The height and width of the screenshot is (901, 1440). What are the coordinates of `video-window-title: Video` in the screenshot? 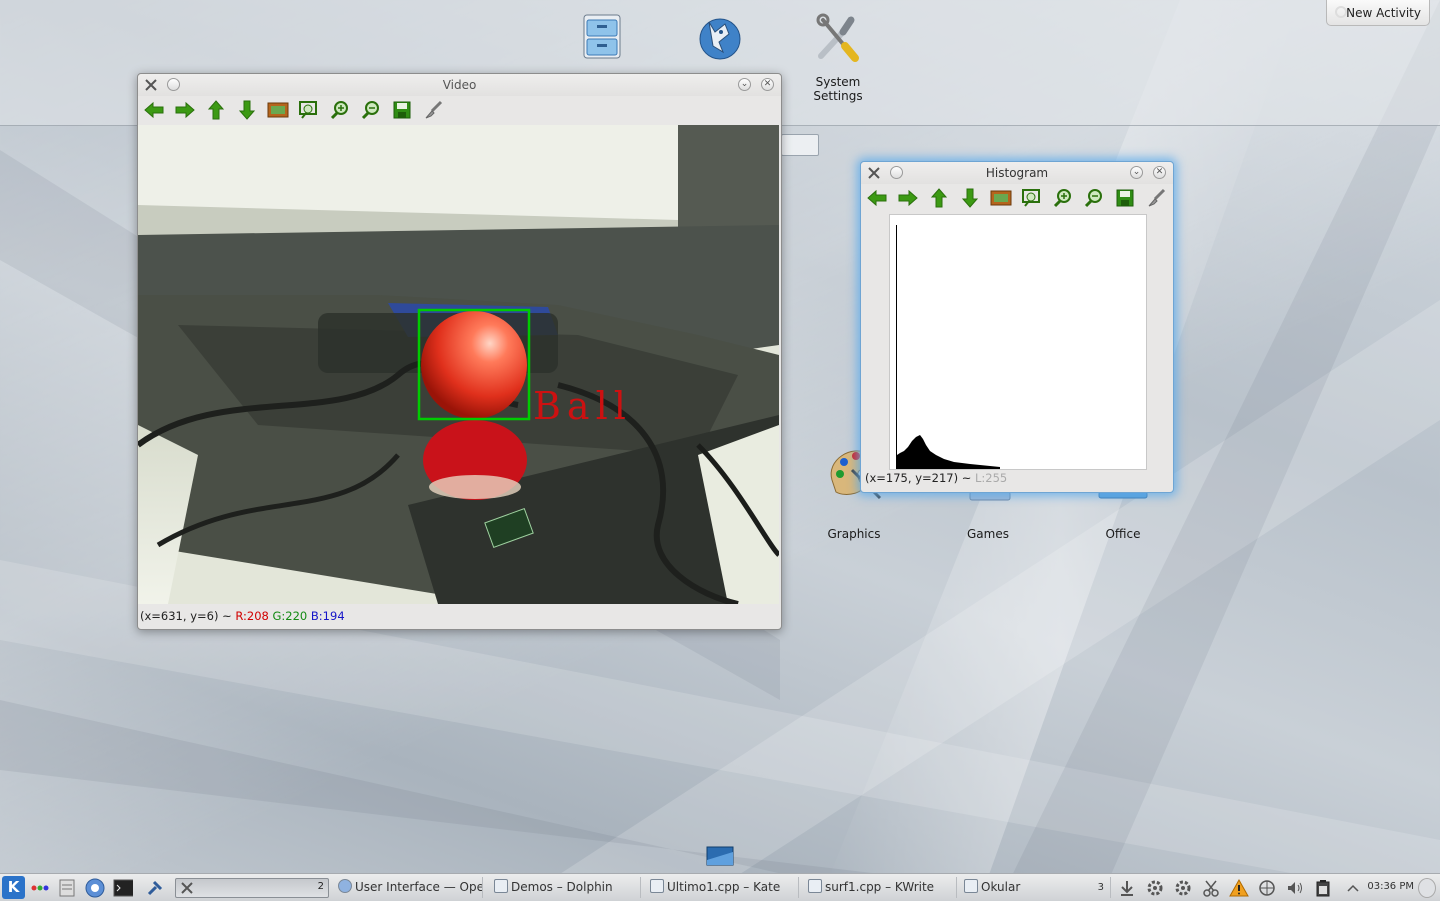 It's located at (459, 85).